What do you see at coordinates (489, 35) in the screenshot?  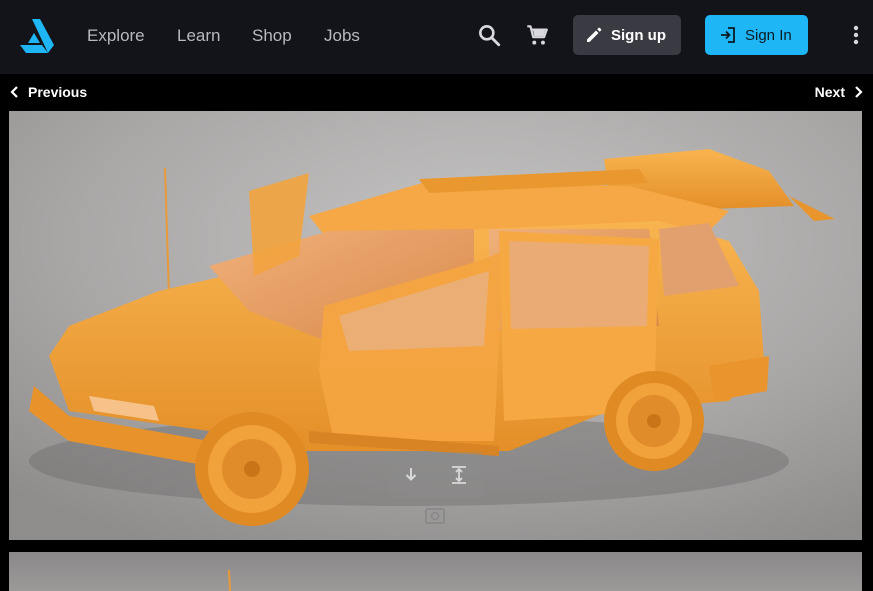 I see `search-icon` at bounding box center [489, 35].